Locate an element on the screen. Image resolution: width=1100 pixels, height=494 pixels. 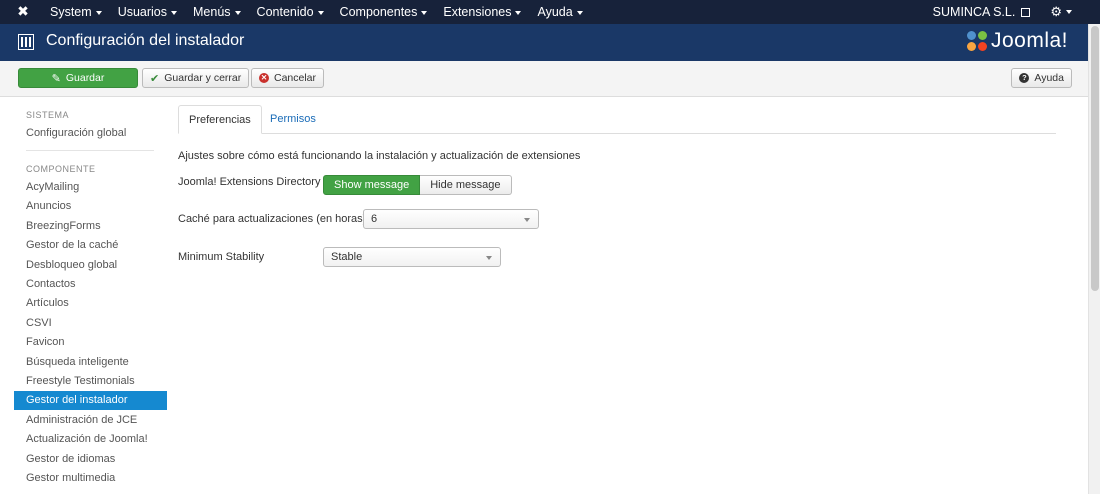
stability-select: Stable is located at coordinates (412, 257).